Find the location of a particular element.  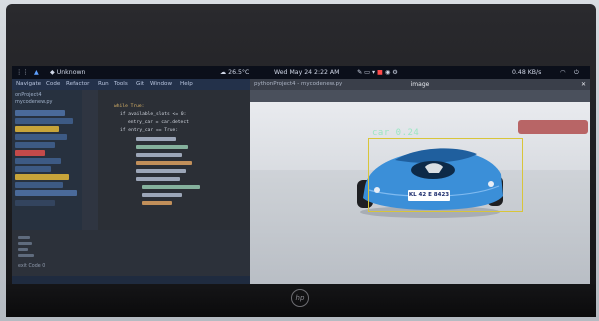

net-speed: 0.48 KB/s is located at coordinates (527, 72).